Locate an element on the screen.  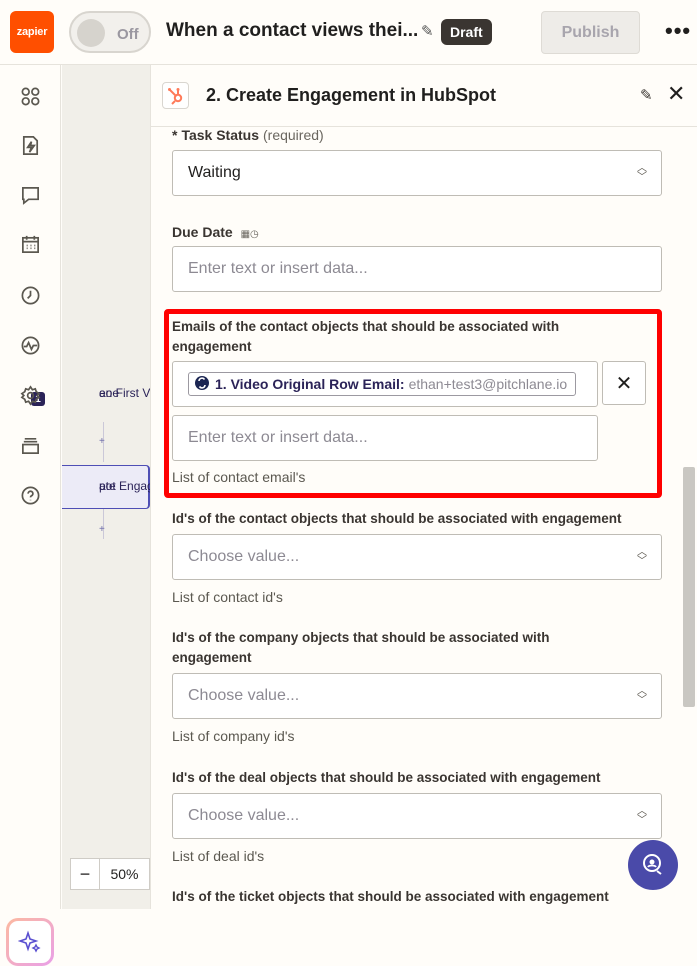
panel-title: 2. Create Engagement in HubSpot is located at coordinates (351, 95).